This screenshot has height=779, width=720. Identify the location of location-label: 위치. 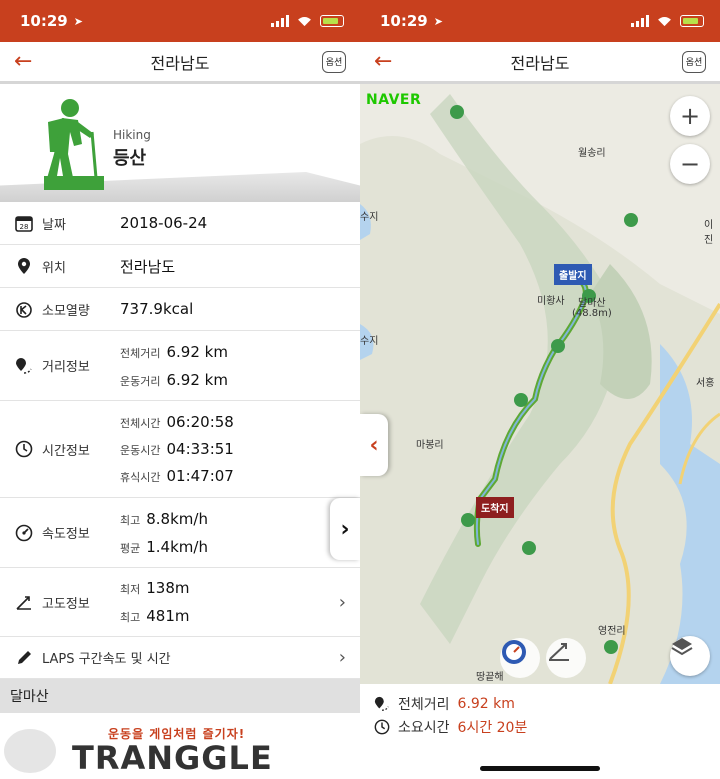
(54, 268).